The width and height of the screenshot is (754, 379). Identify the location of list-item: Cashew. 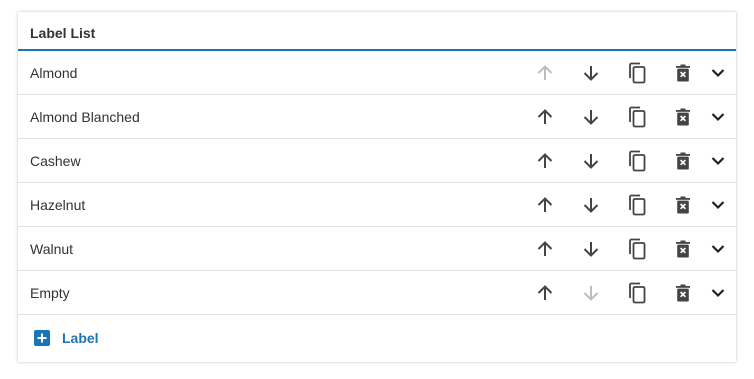
(377, 161).